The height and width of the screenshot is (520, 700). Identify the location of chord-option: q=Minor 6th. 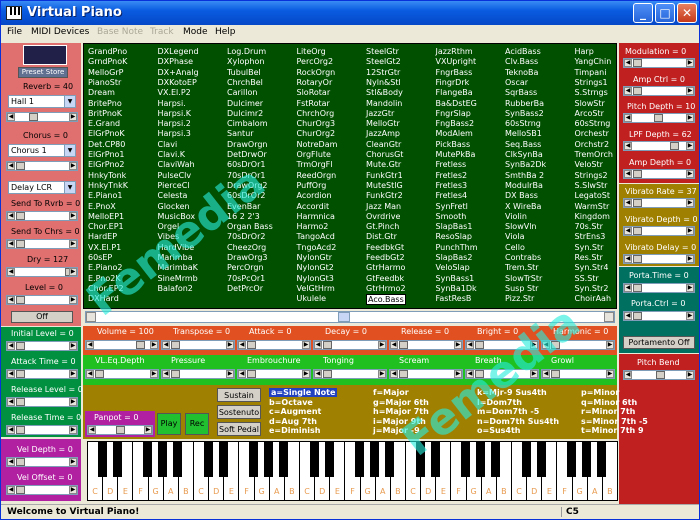
(609, 402).